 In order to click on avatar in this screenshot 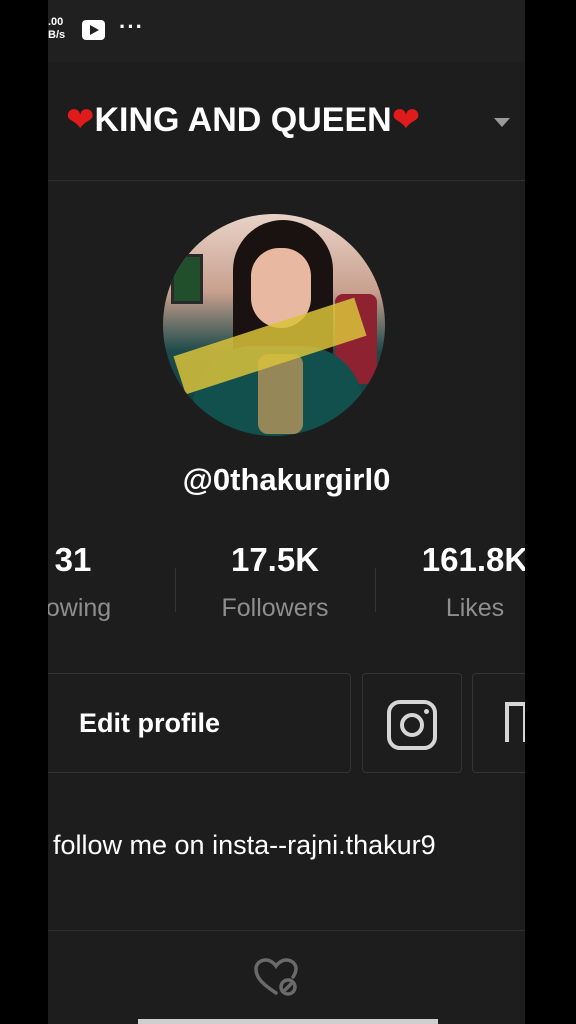, I will do `click(274, 325)`.